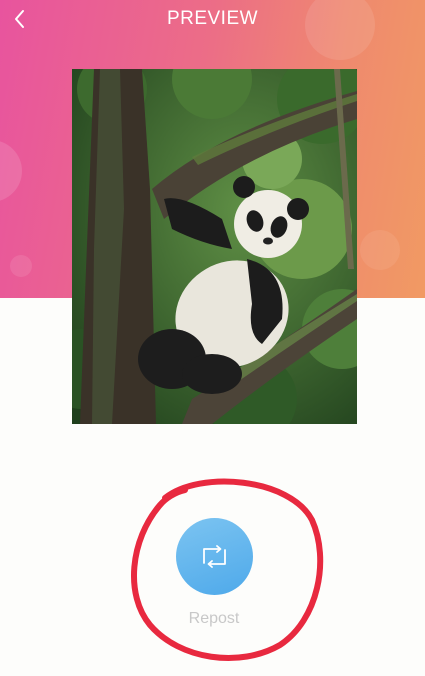  Describe the element at coordinates (214, 618) in the screenshot. I see `repost-label: Repost` at that location.